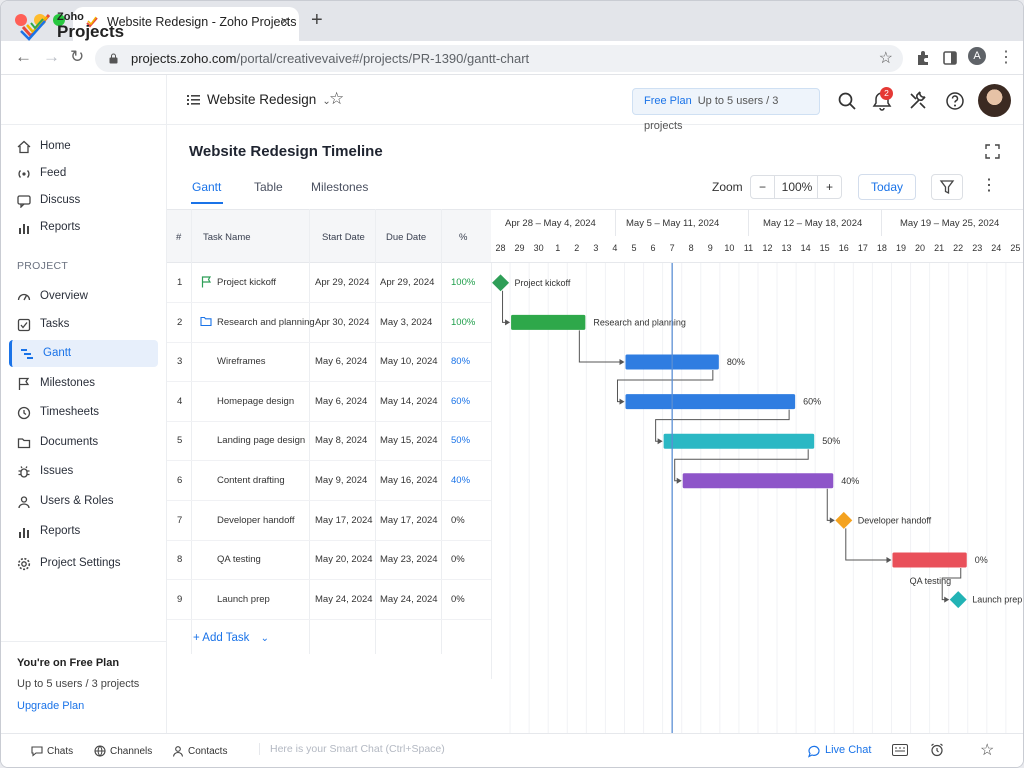 Image resolution: width=1024 pixels, height=768 pixels. Describe the element at coordinates (88, 383) in the screenshot. I see `sidebar-item-milestones: Milestones` at that location.